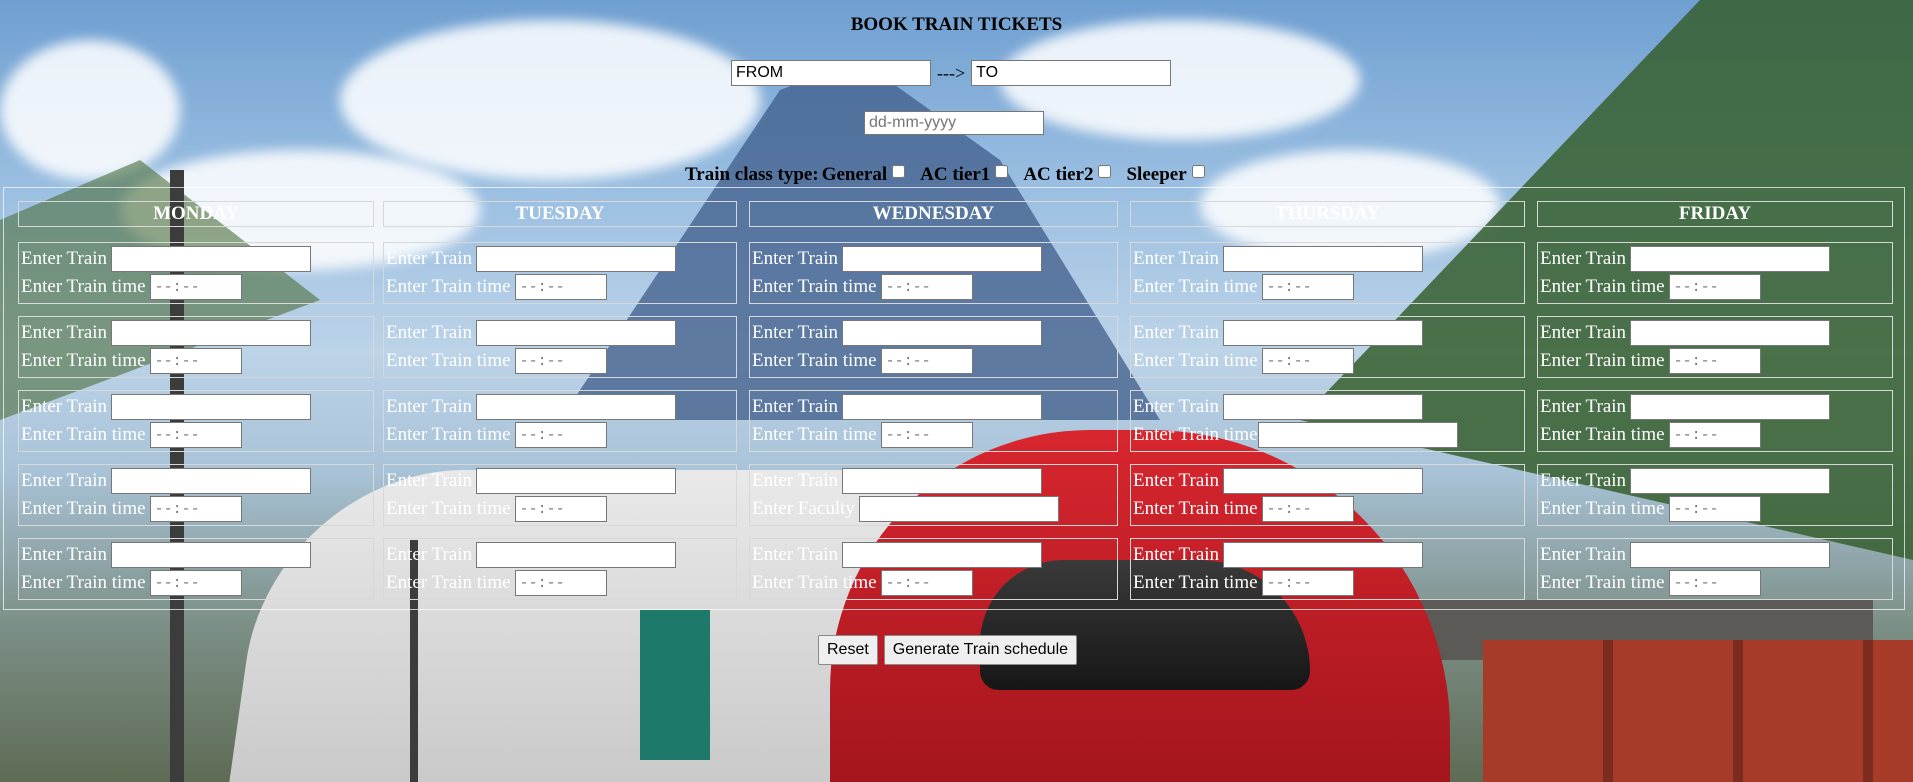 This screenshot has height=782, width=1913. What do you see at coordinates (848, 650) in the screenshot?
I see `reset-button: Reset` at bounding box center [848, 650].